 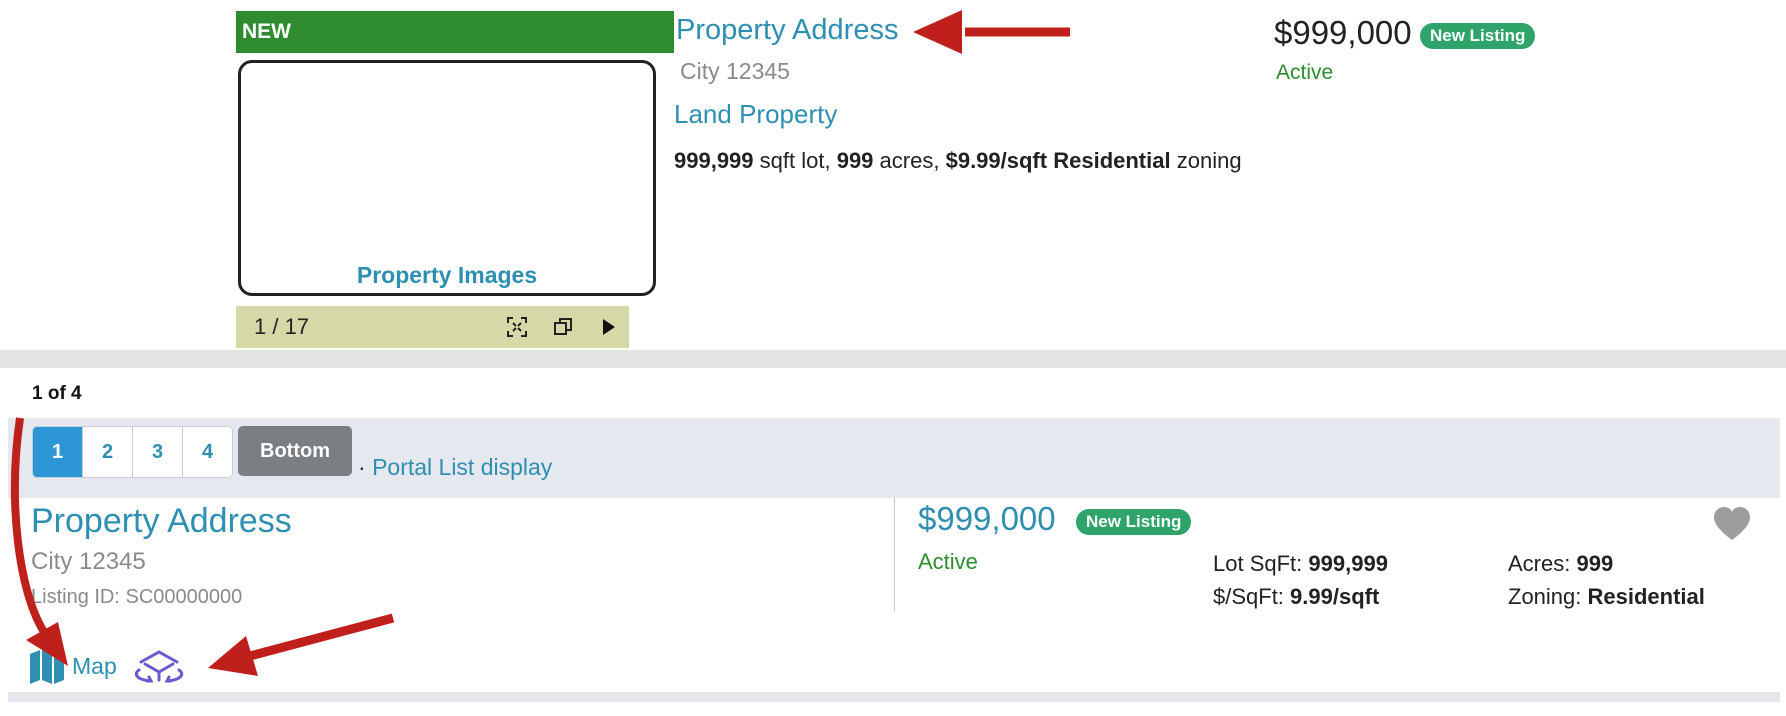 What do you see at coordinates (159, 666) in the screenshot?
I see `virtual-tour-icon` at bounding box center [159, 666].